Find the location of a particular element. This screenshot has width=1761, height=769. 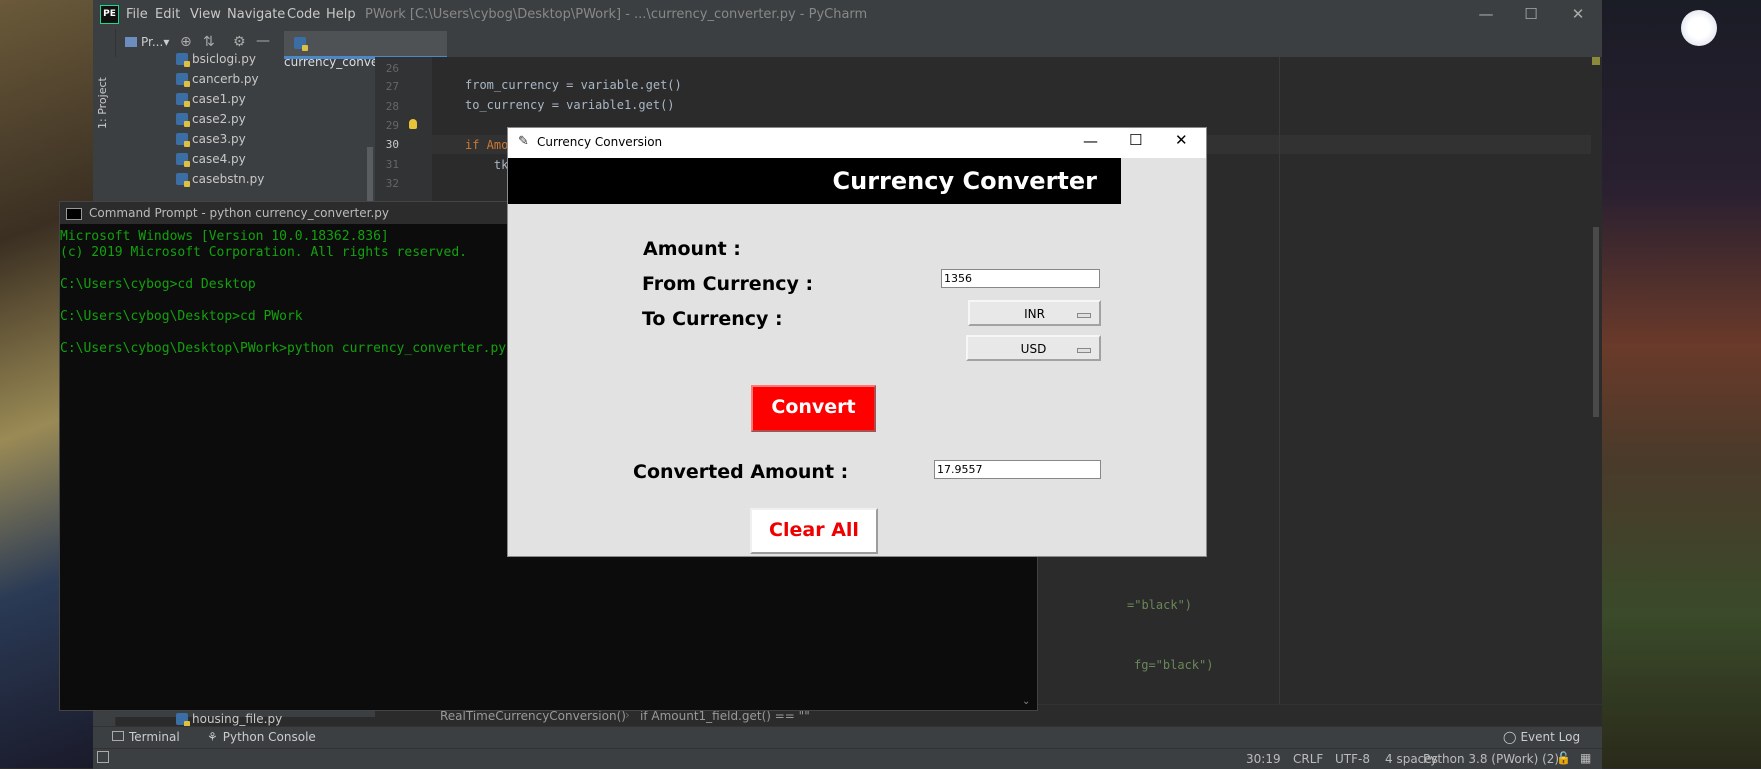

convert-button: Convert is located at coordinates (813, 408).